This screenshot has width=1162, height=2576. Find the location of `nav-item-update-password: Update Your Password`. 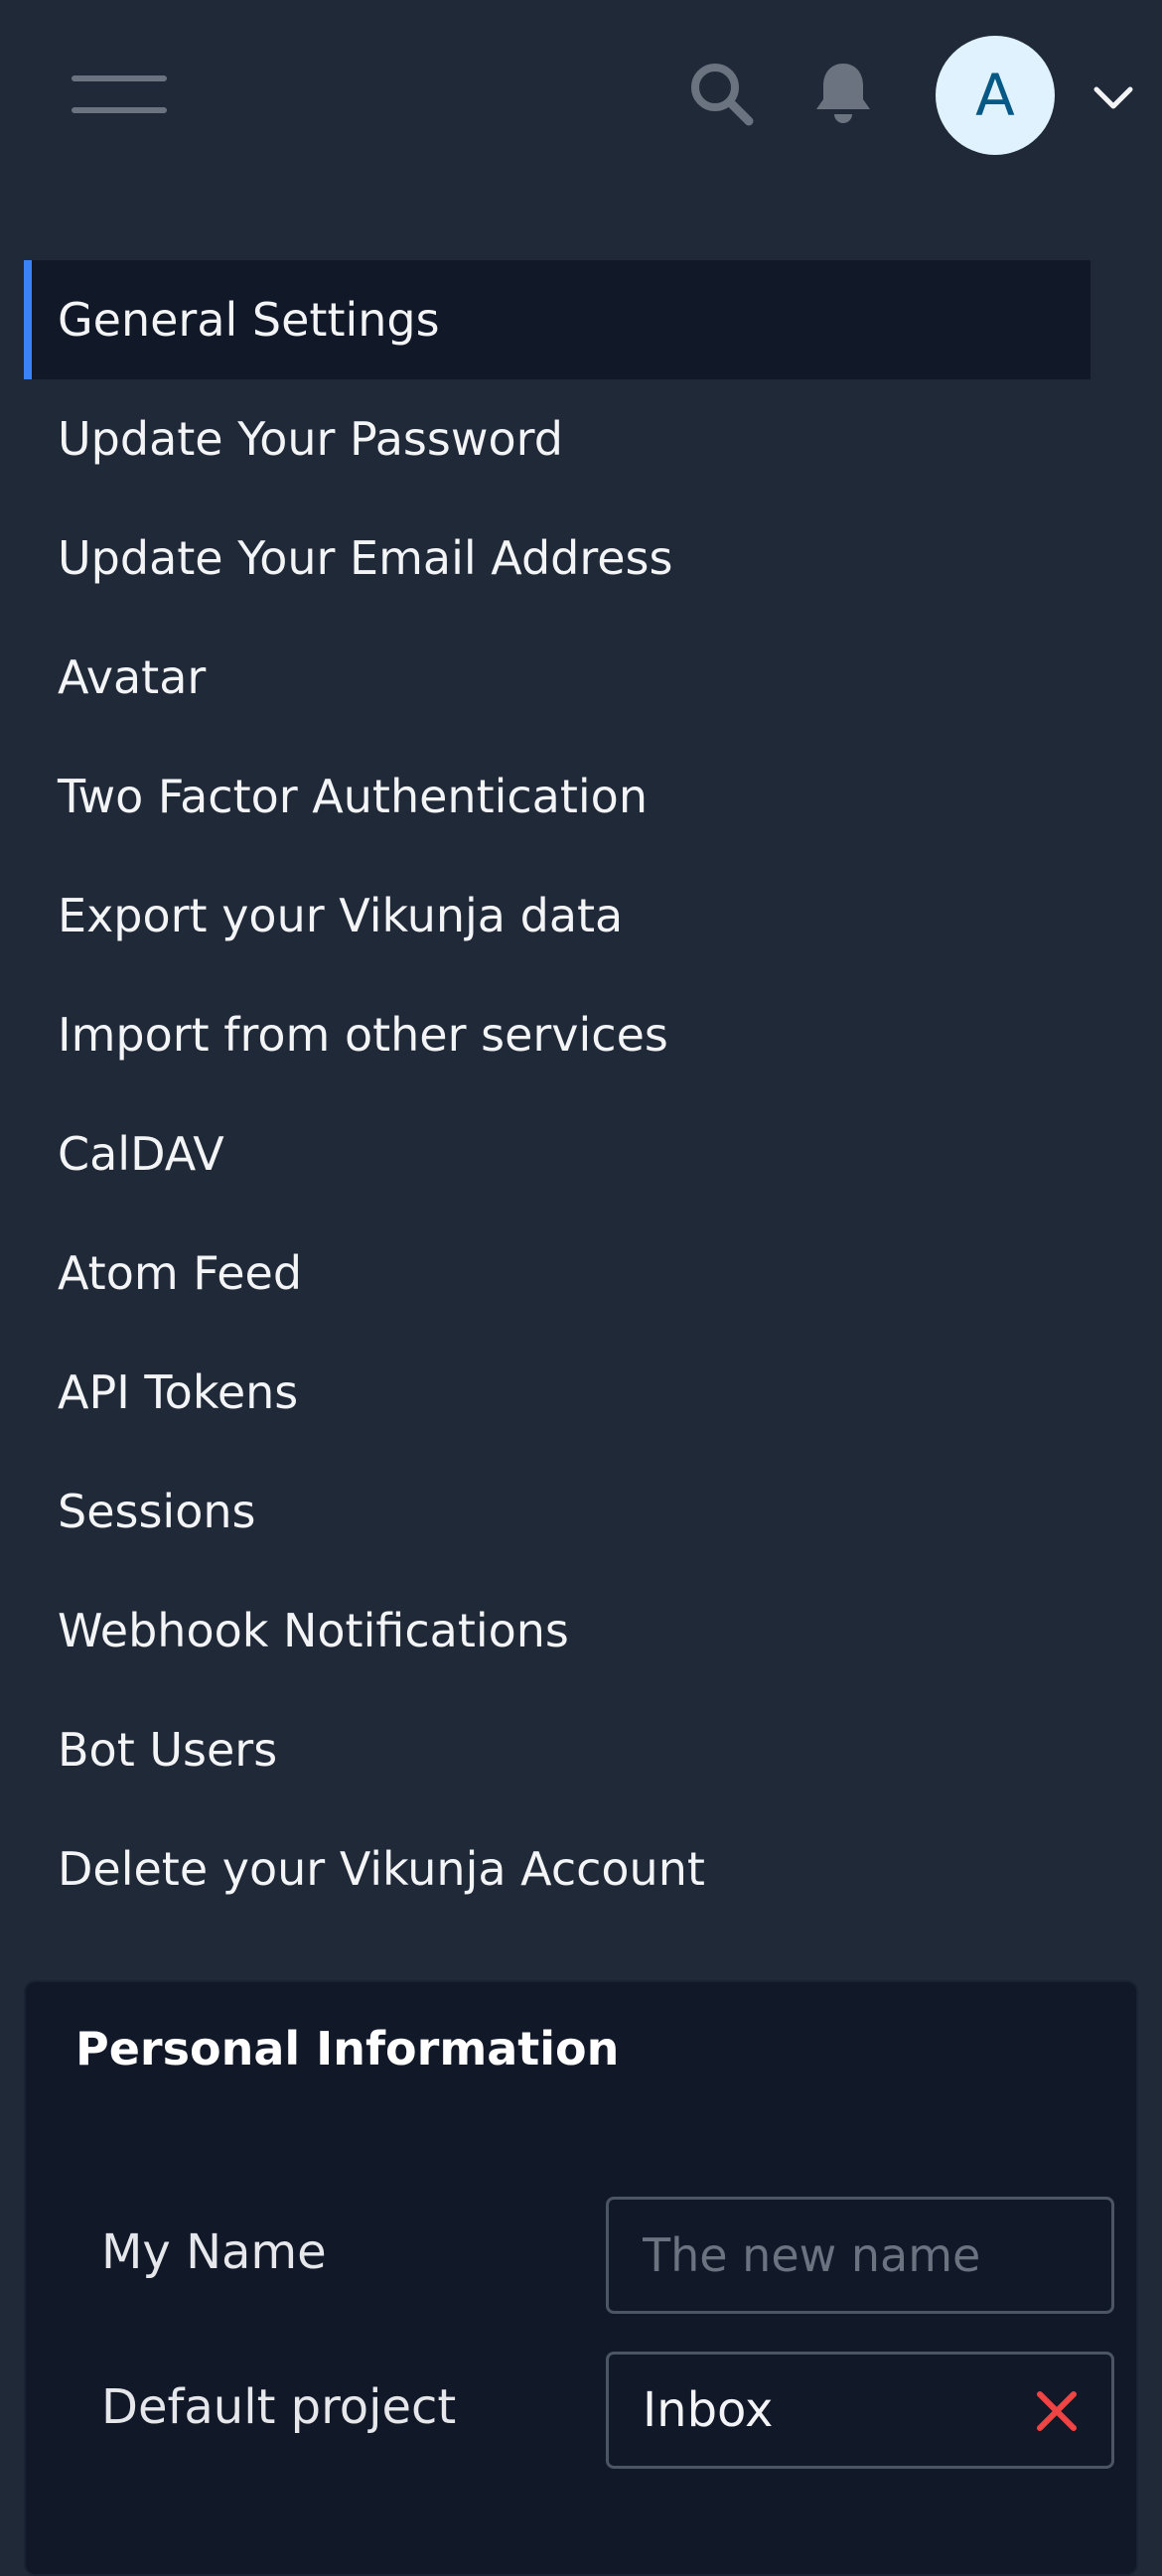

nav-item-update-password: Update Your Password is located at coordinates (557, 439).